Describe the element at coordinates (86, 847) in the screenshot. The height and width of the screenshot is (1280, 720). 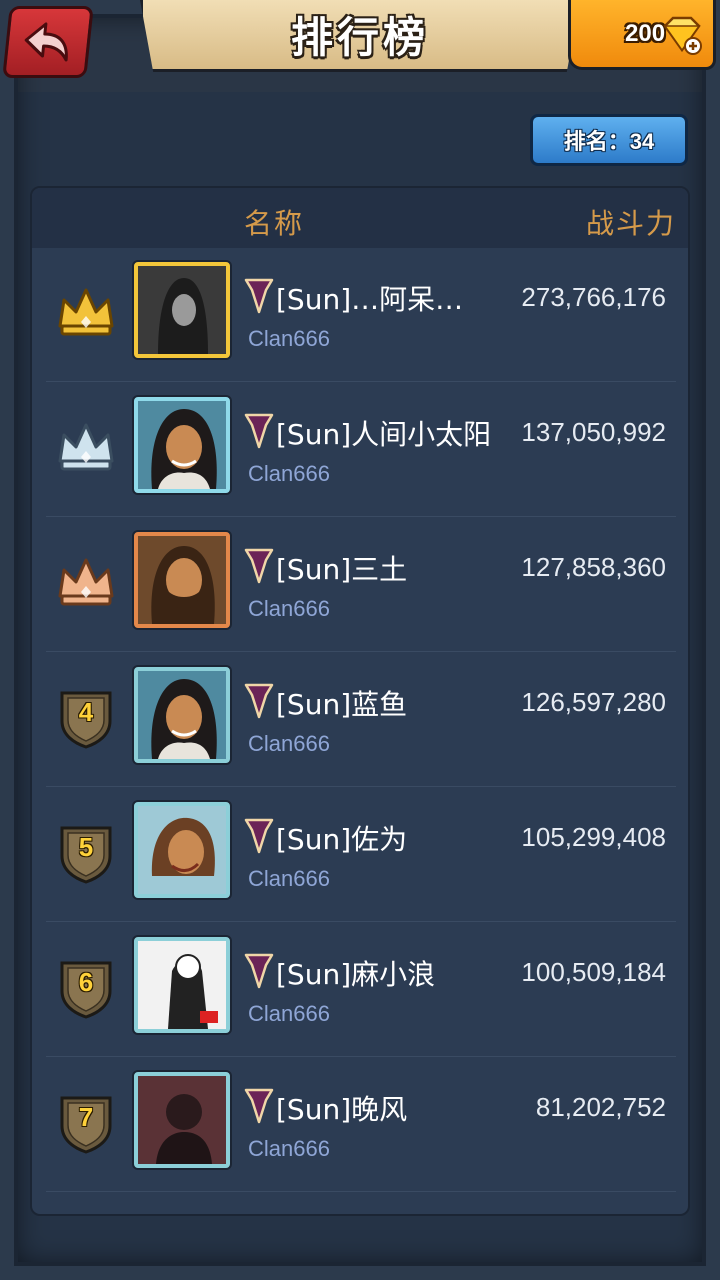
I see `rank-number: 5` at that location.